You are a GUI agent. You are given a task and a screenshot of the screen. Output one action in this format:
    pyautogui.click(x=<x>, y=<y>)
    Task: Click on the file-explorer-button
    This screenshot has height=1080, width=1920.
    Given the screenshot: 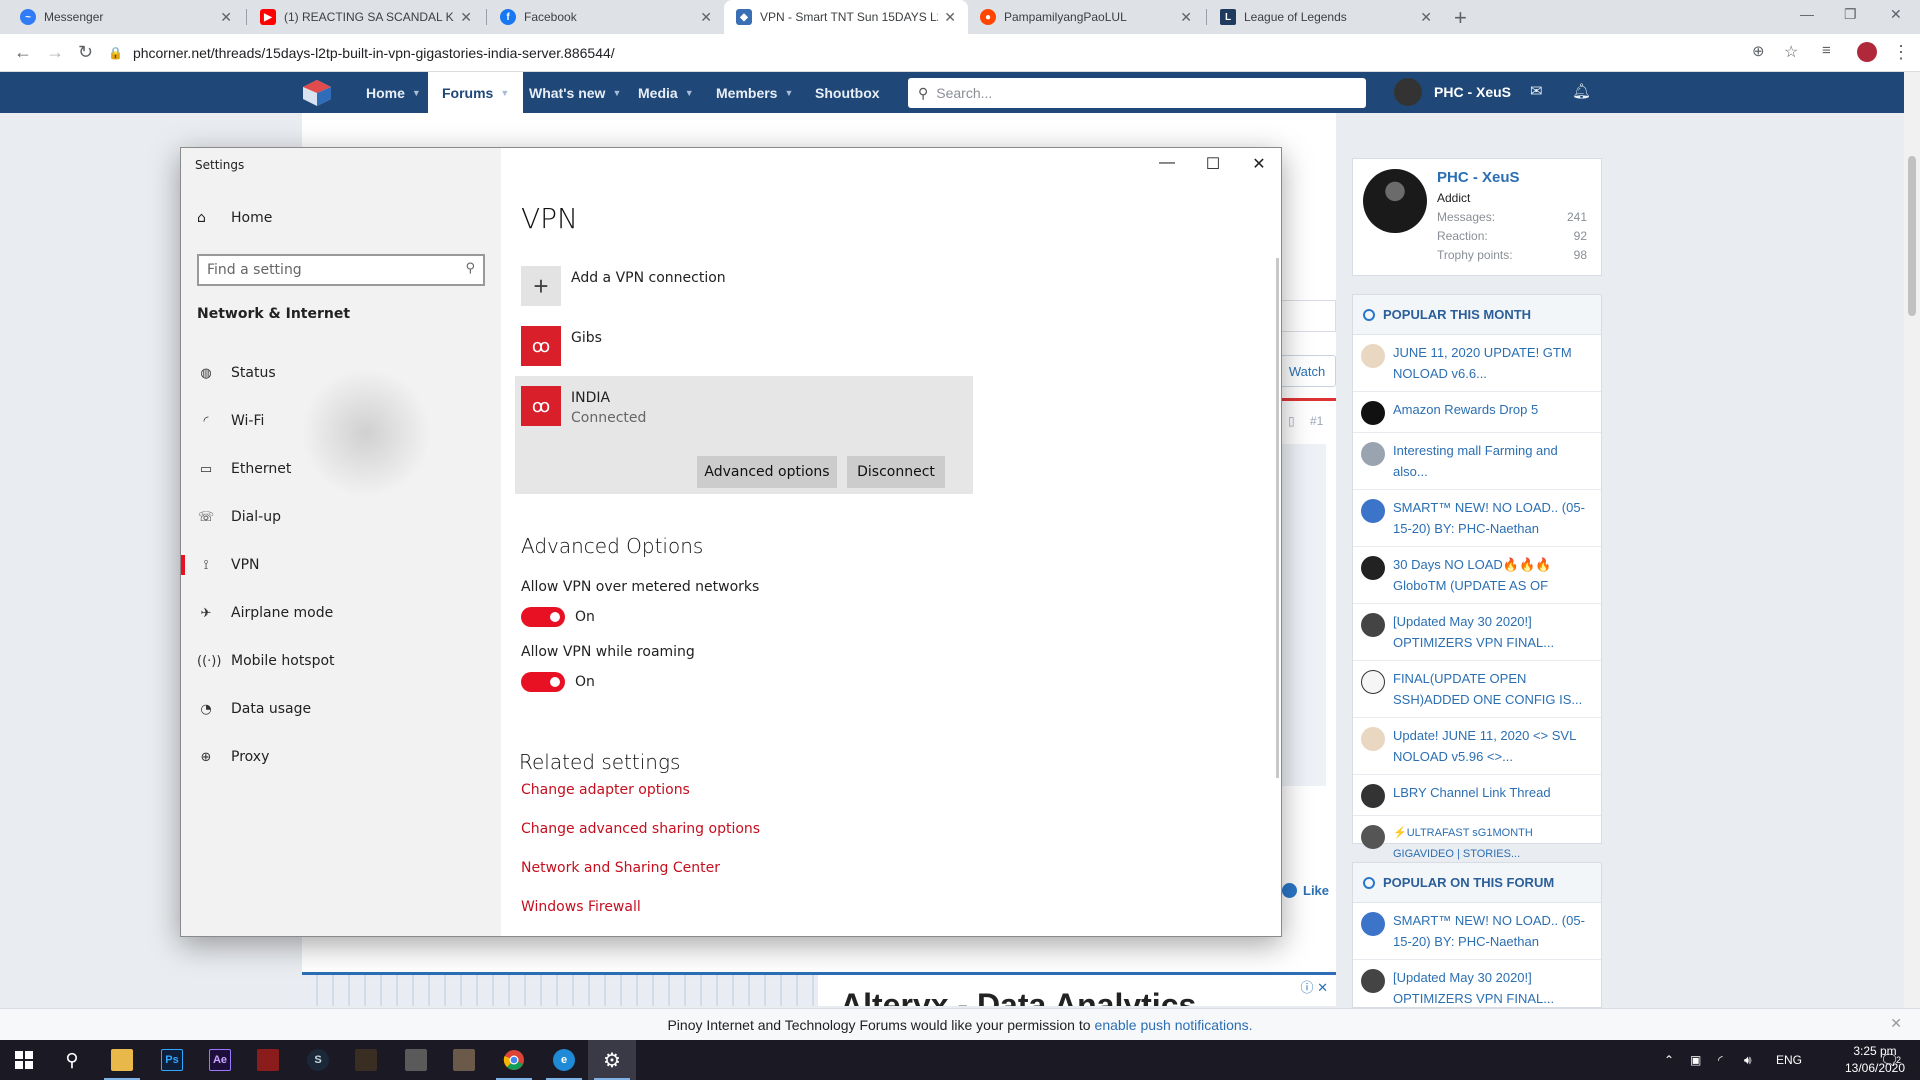 What is the action you would take?
    pyautogui.click(x=122, y=1060)
    